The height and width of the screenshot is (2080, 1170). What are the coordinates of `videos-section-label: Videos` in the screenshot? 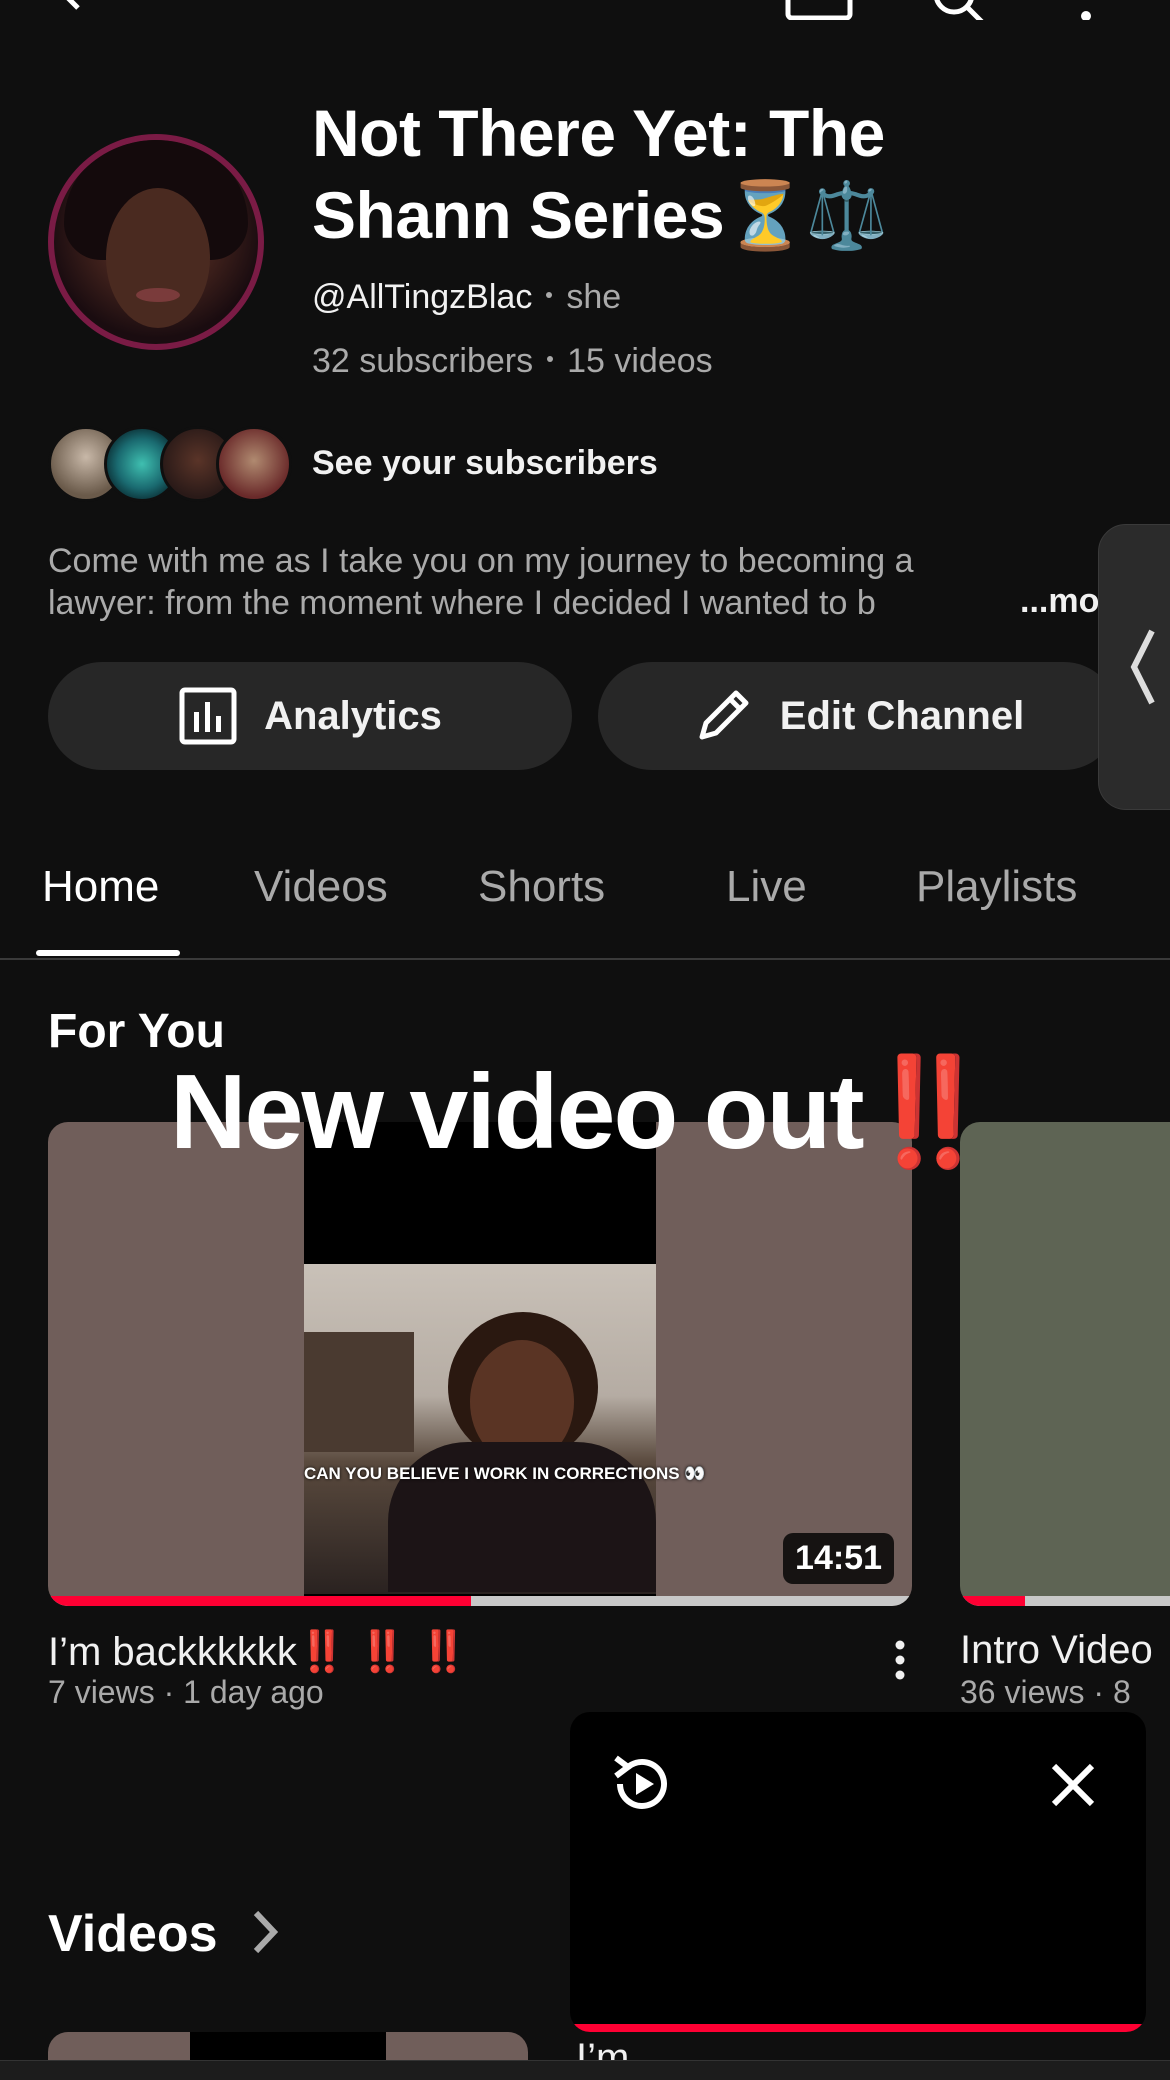 It's located at (133, 1934).